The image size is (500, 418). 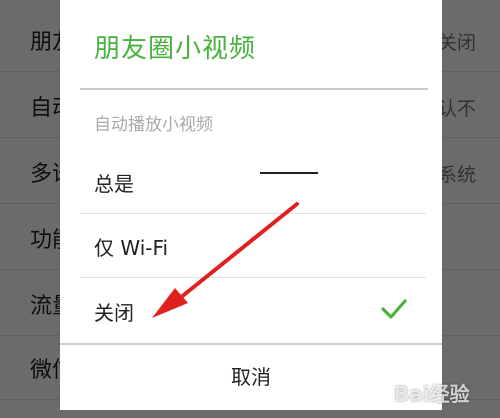 What do you see at coordinates (394, 309) in the screenshot?
I see `checkmark-icon` at bounding box center [394, 309].